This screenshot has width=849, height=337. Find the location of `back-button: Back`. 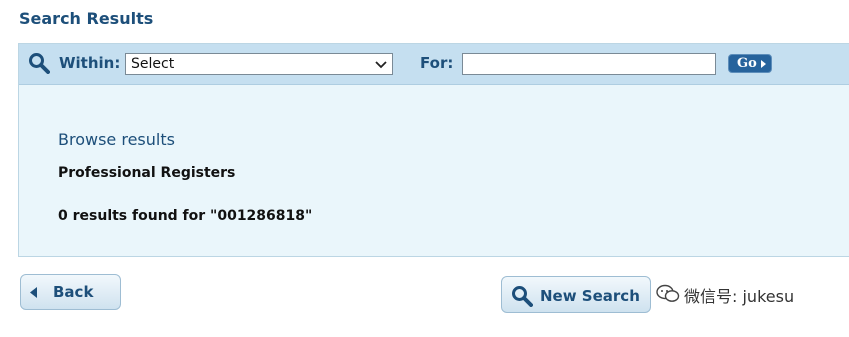

back-button: Back is located at coordinates (70, 292).